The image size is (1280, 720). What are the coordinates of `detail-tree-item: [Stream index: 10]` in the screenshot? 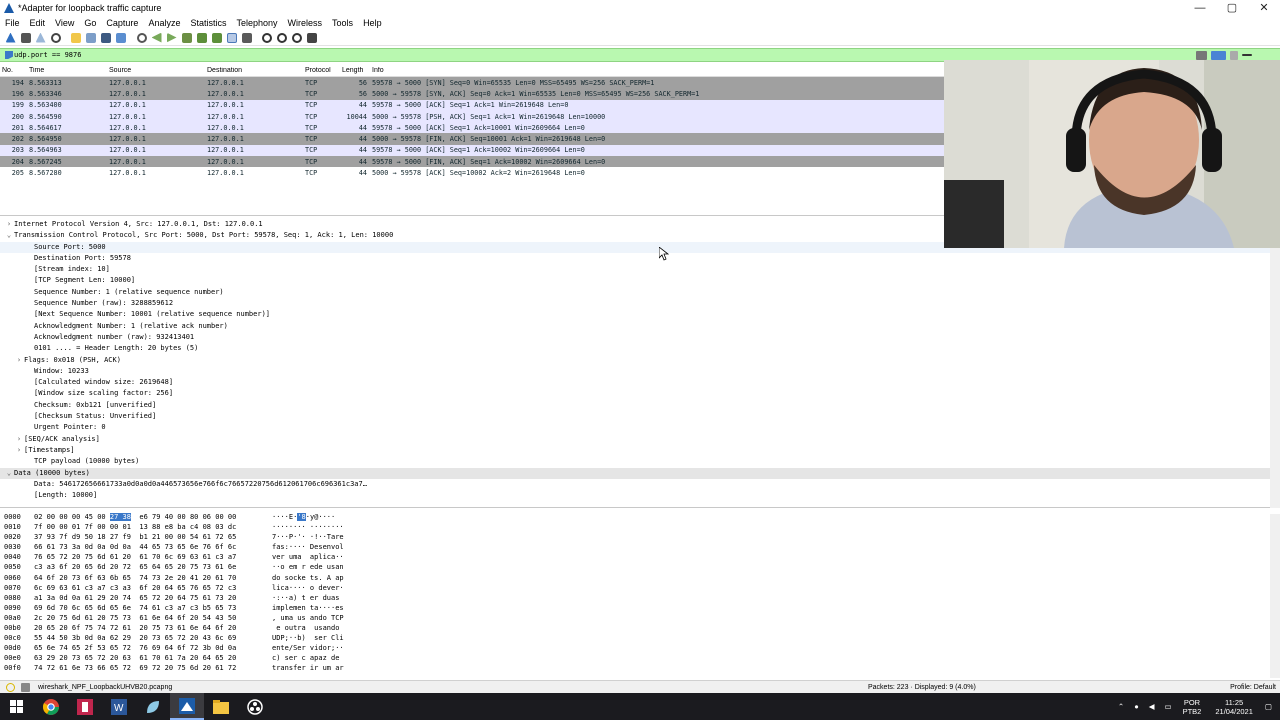 It's located at (640, 269).